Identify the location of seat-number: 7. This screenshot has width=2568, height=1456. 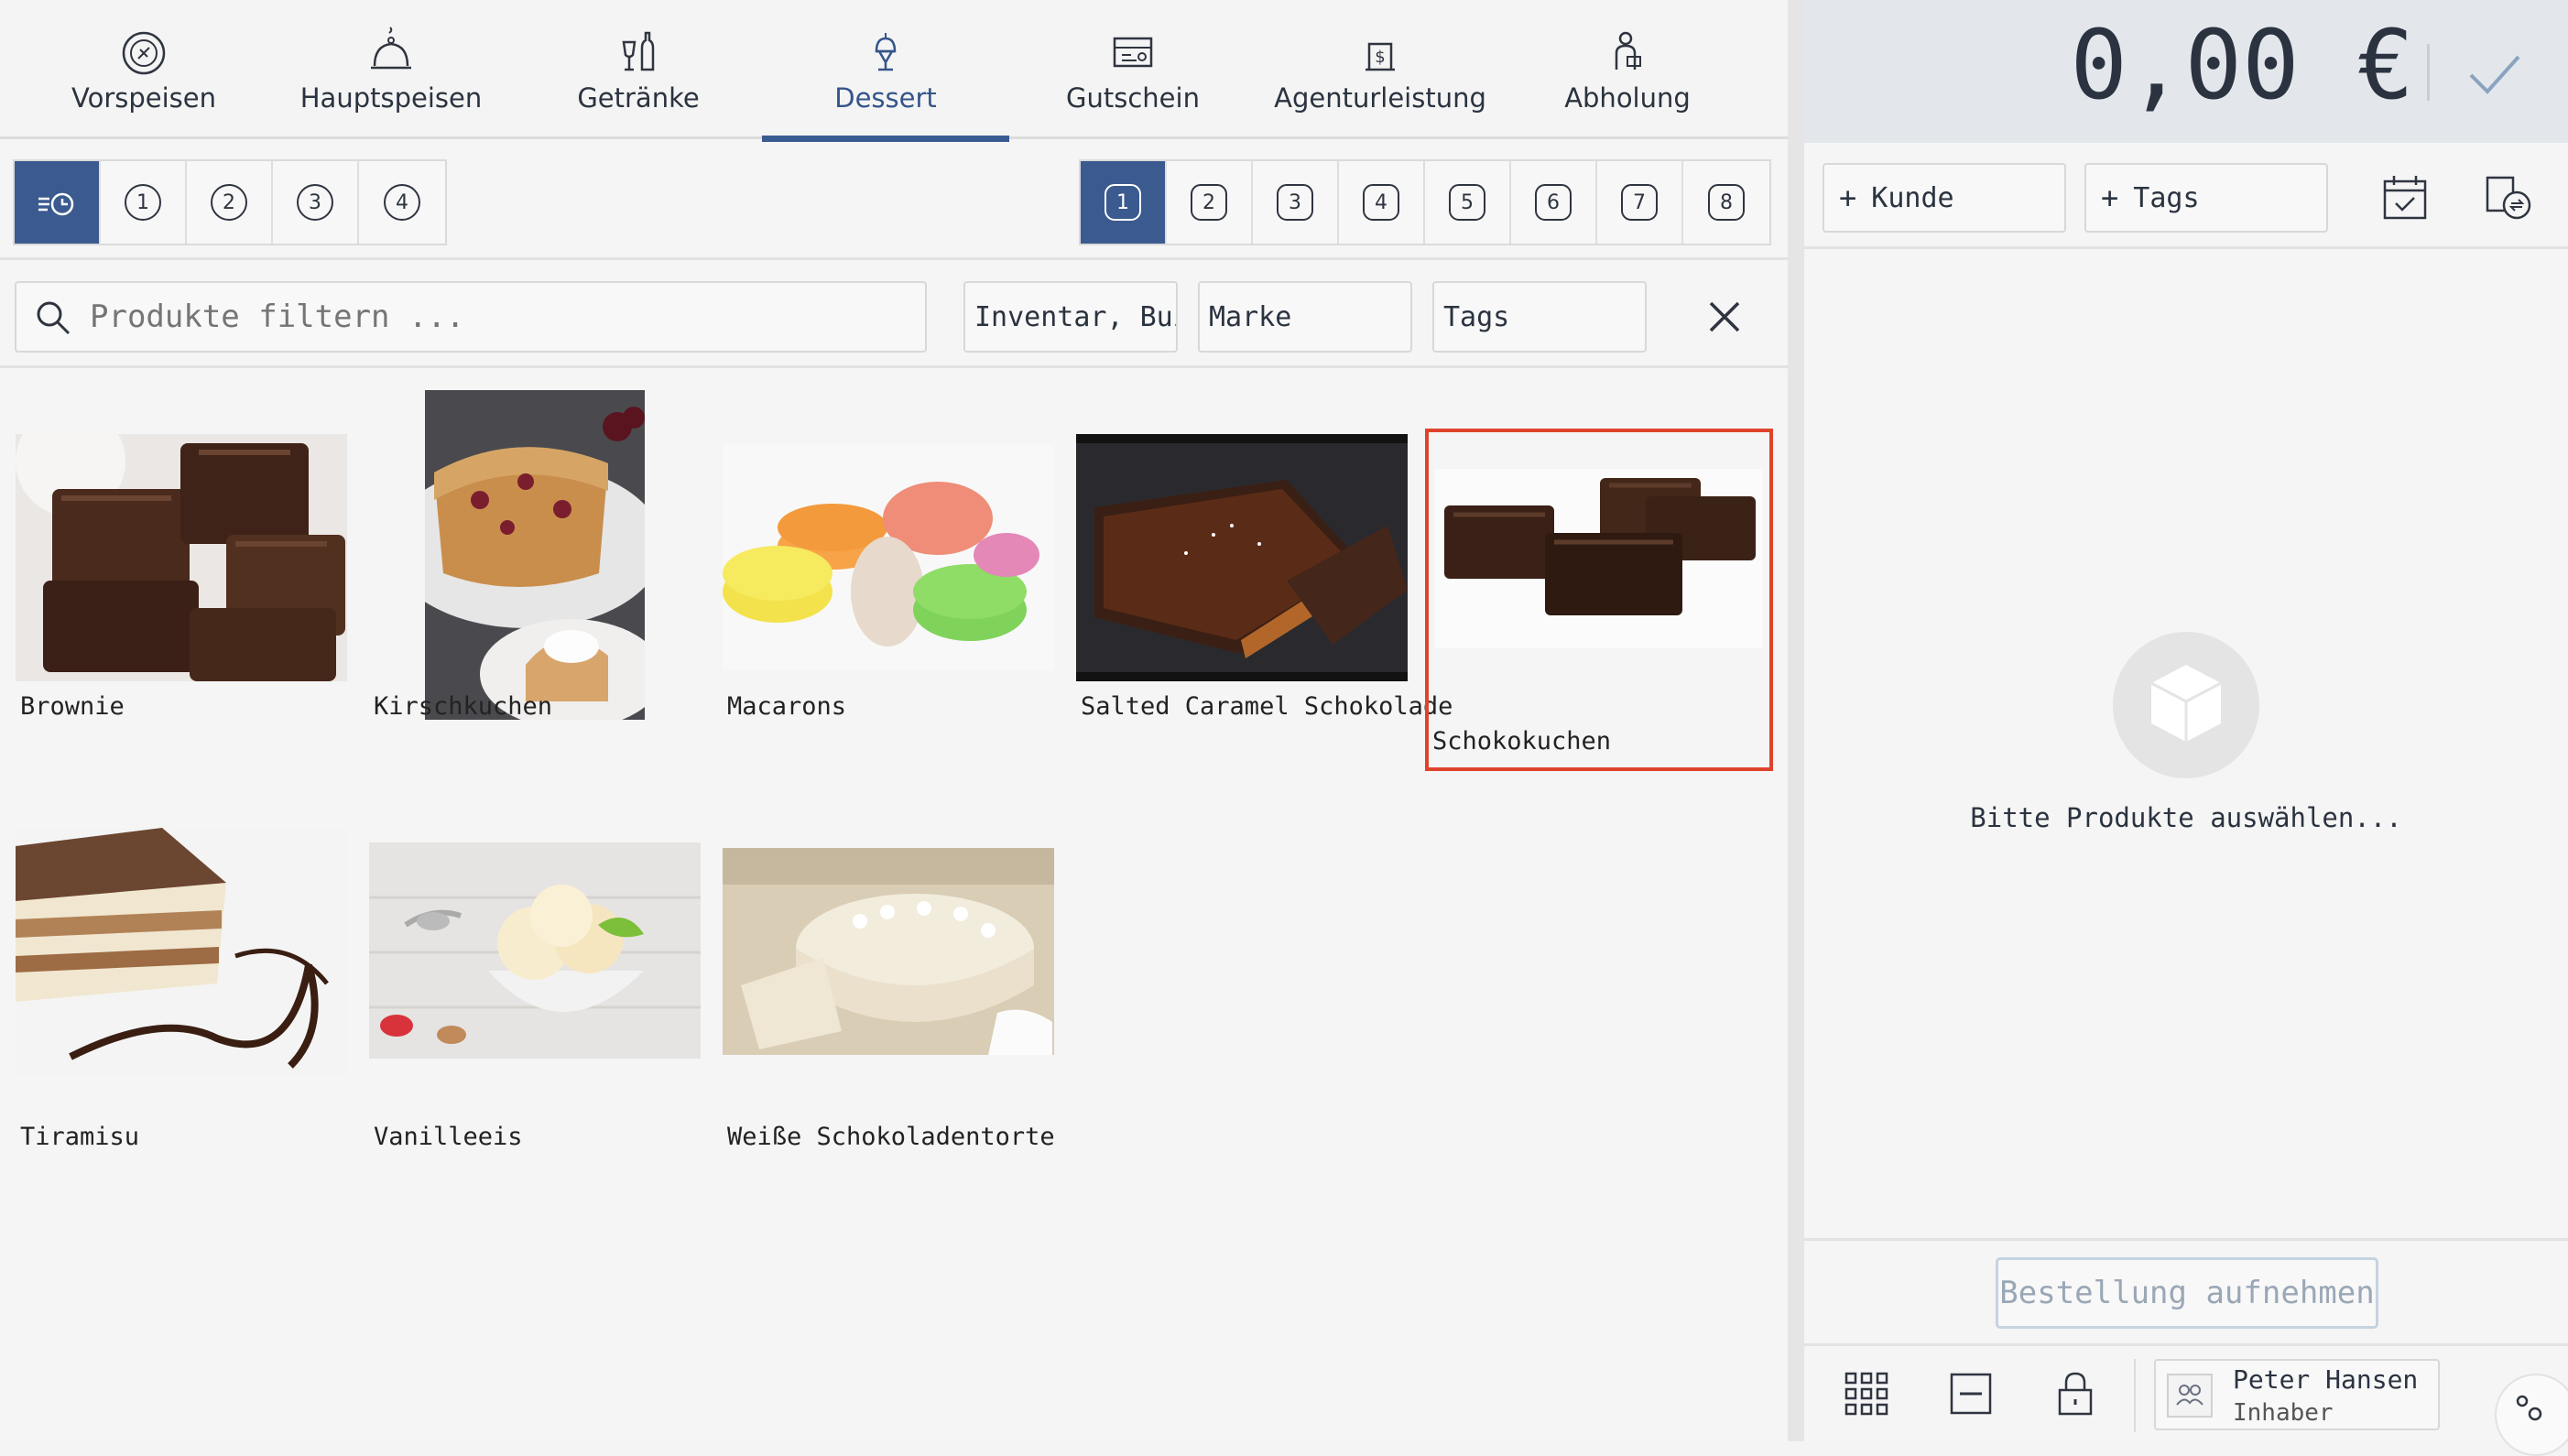
(1639, 202).